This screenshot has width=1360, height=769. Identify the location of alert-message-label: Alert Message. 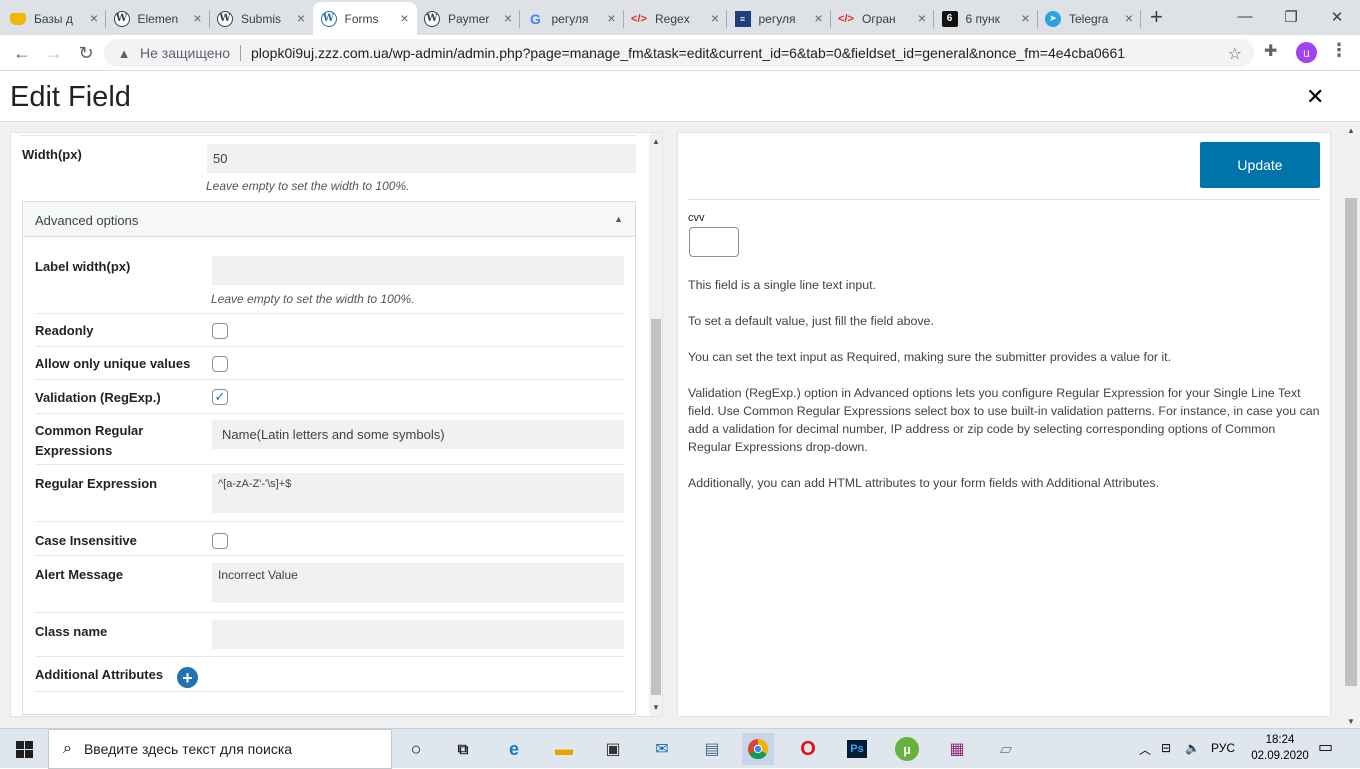
(79, 574).